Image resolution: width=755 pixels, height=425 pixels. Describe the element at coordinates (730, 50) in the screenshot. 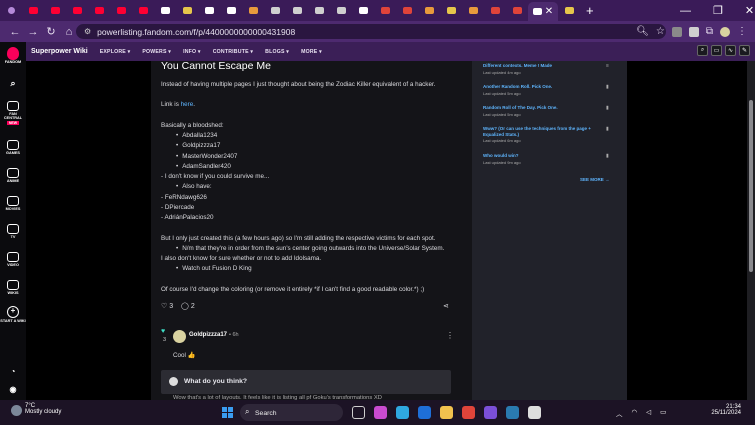

I see `activity-icon: ∿` at that location.